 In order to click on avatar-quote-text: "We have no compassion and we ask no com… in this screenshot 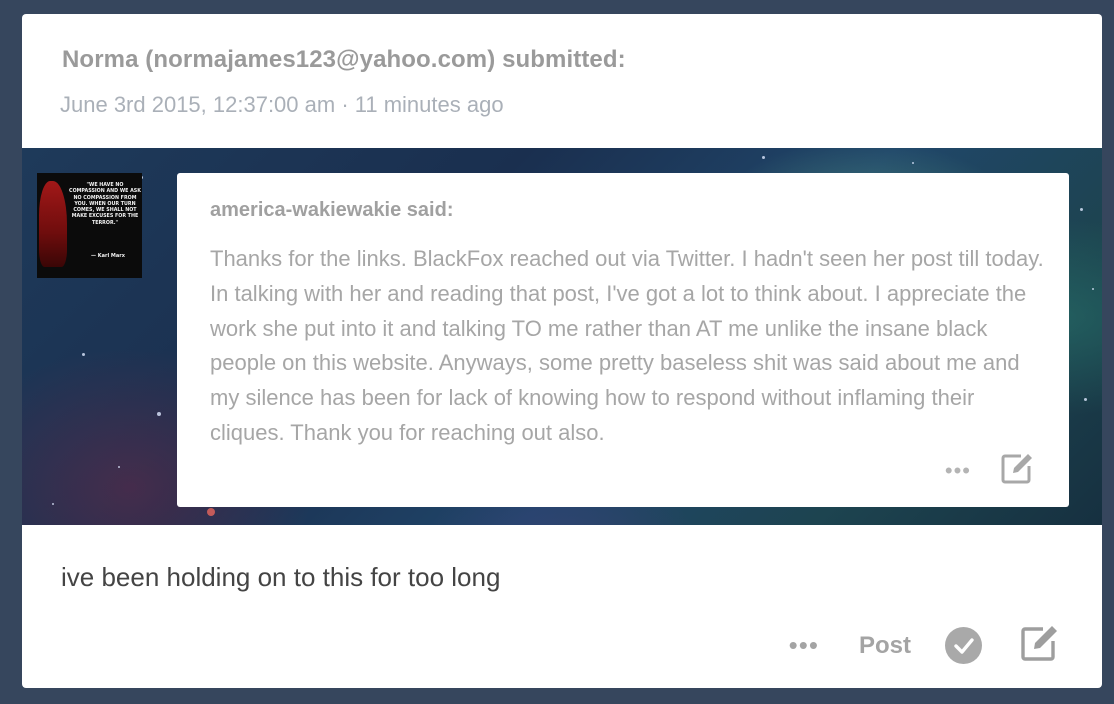, I will do `click(105, 204)`.